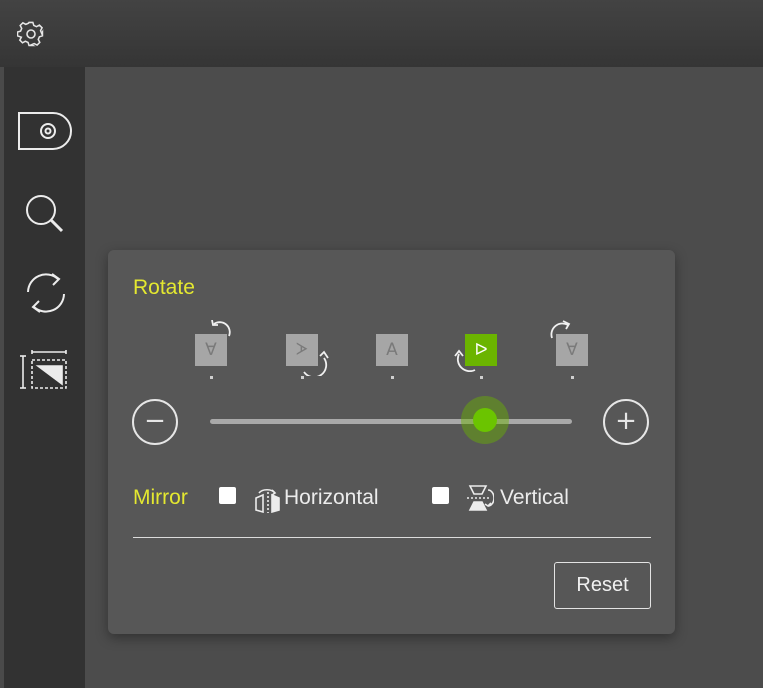 The height and width of the screenshot is (688, 763). Describe the element at coordinates (155, 422) in the screenshot. I see `rotate-decrease-button: −` at that location.